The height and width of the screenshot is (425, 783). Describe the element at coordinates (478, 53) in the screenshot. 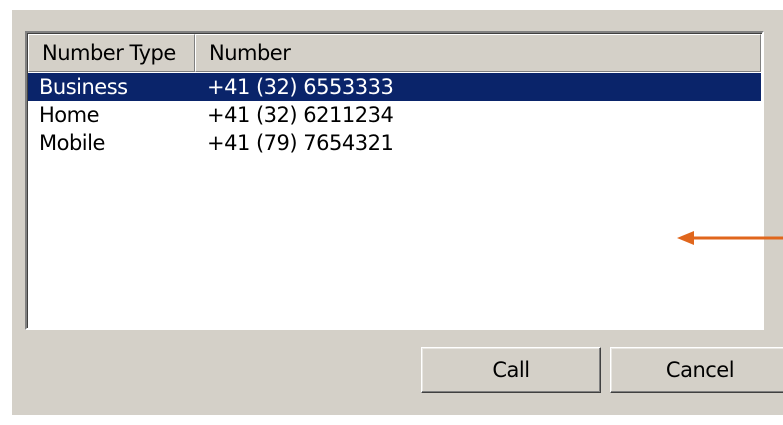

I see `column-header-number: Number` at that location.